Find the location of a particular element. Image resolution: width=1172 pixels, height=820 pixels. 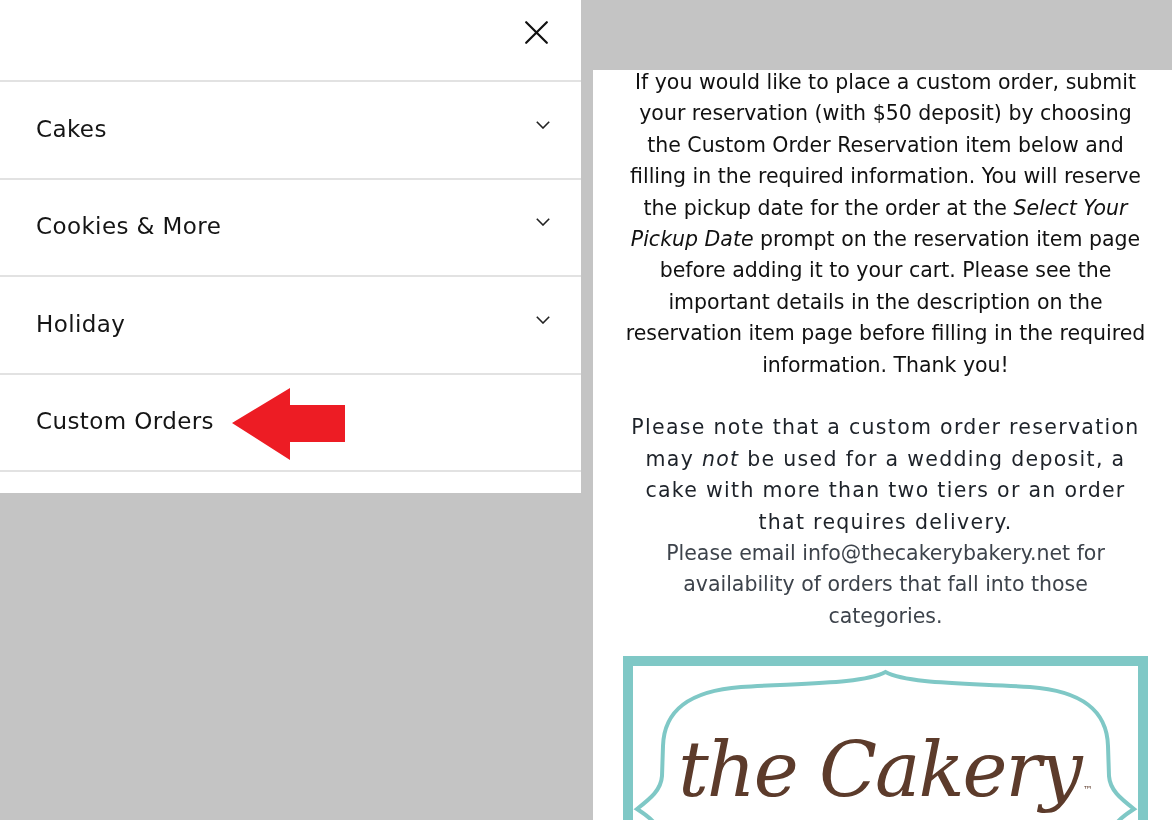

menu-item: Cakes is located at coordinates (71, 129).